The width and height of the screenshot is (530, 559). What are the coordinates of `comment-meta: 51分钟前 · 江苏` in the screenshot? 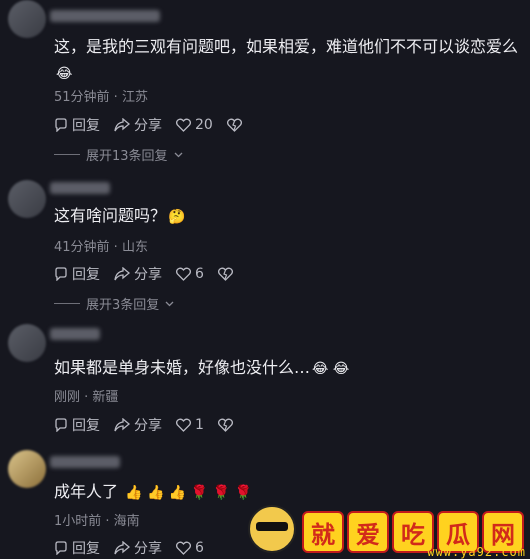 It's located at (101, 97).